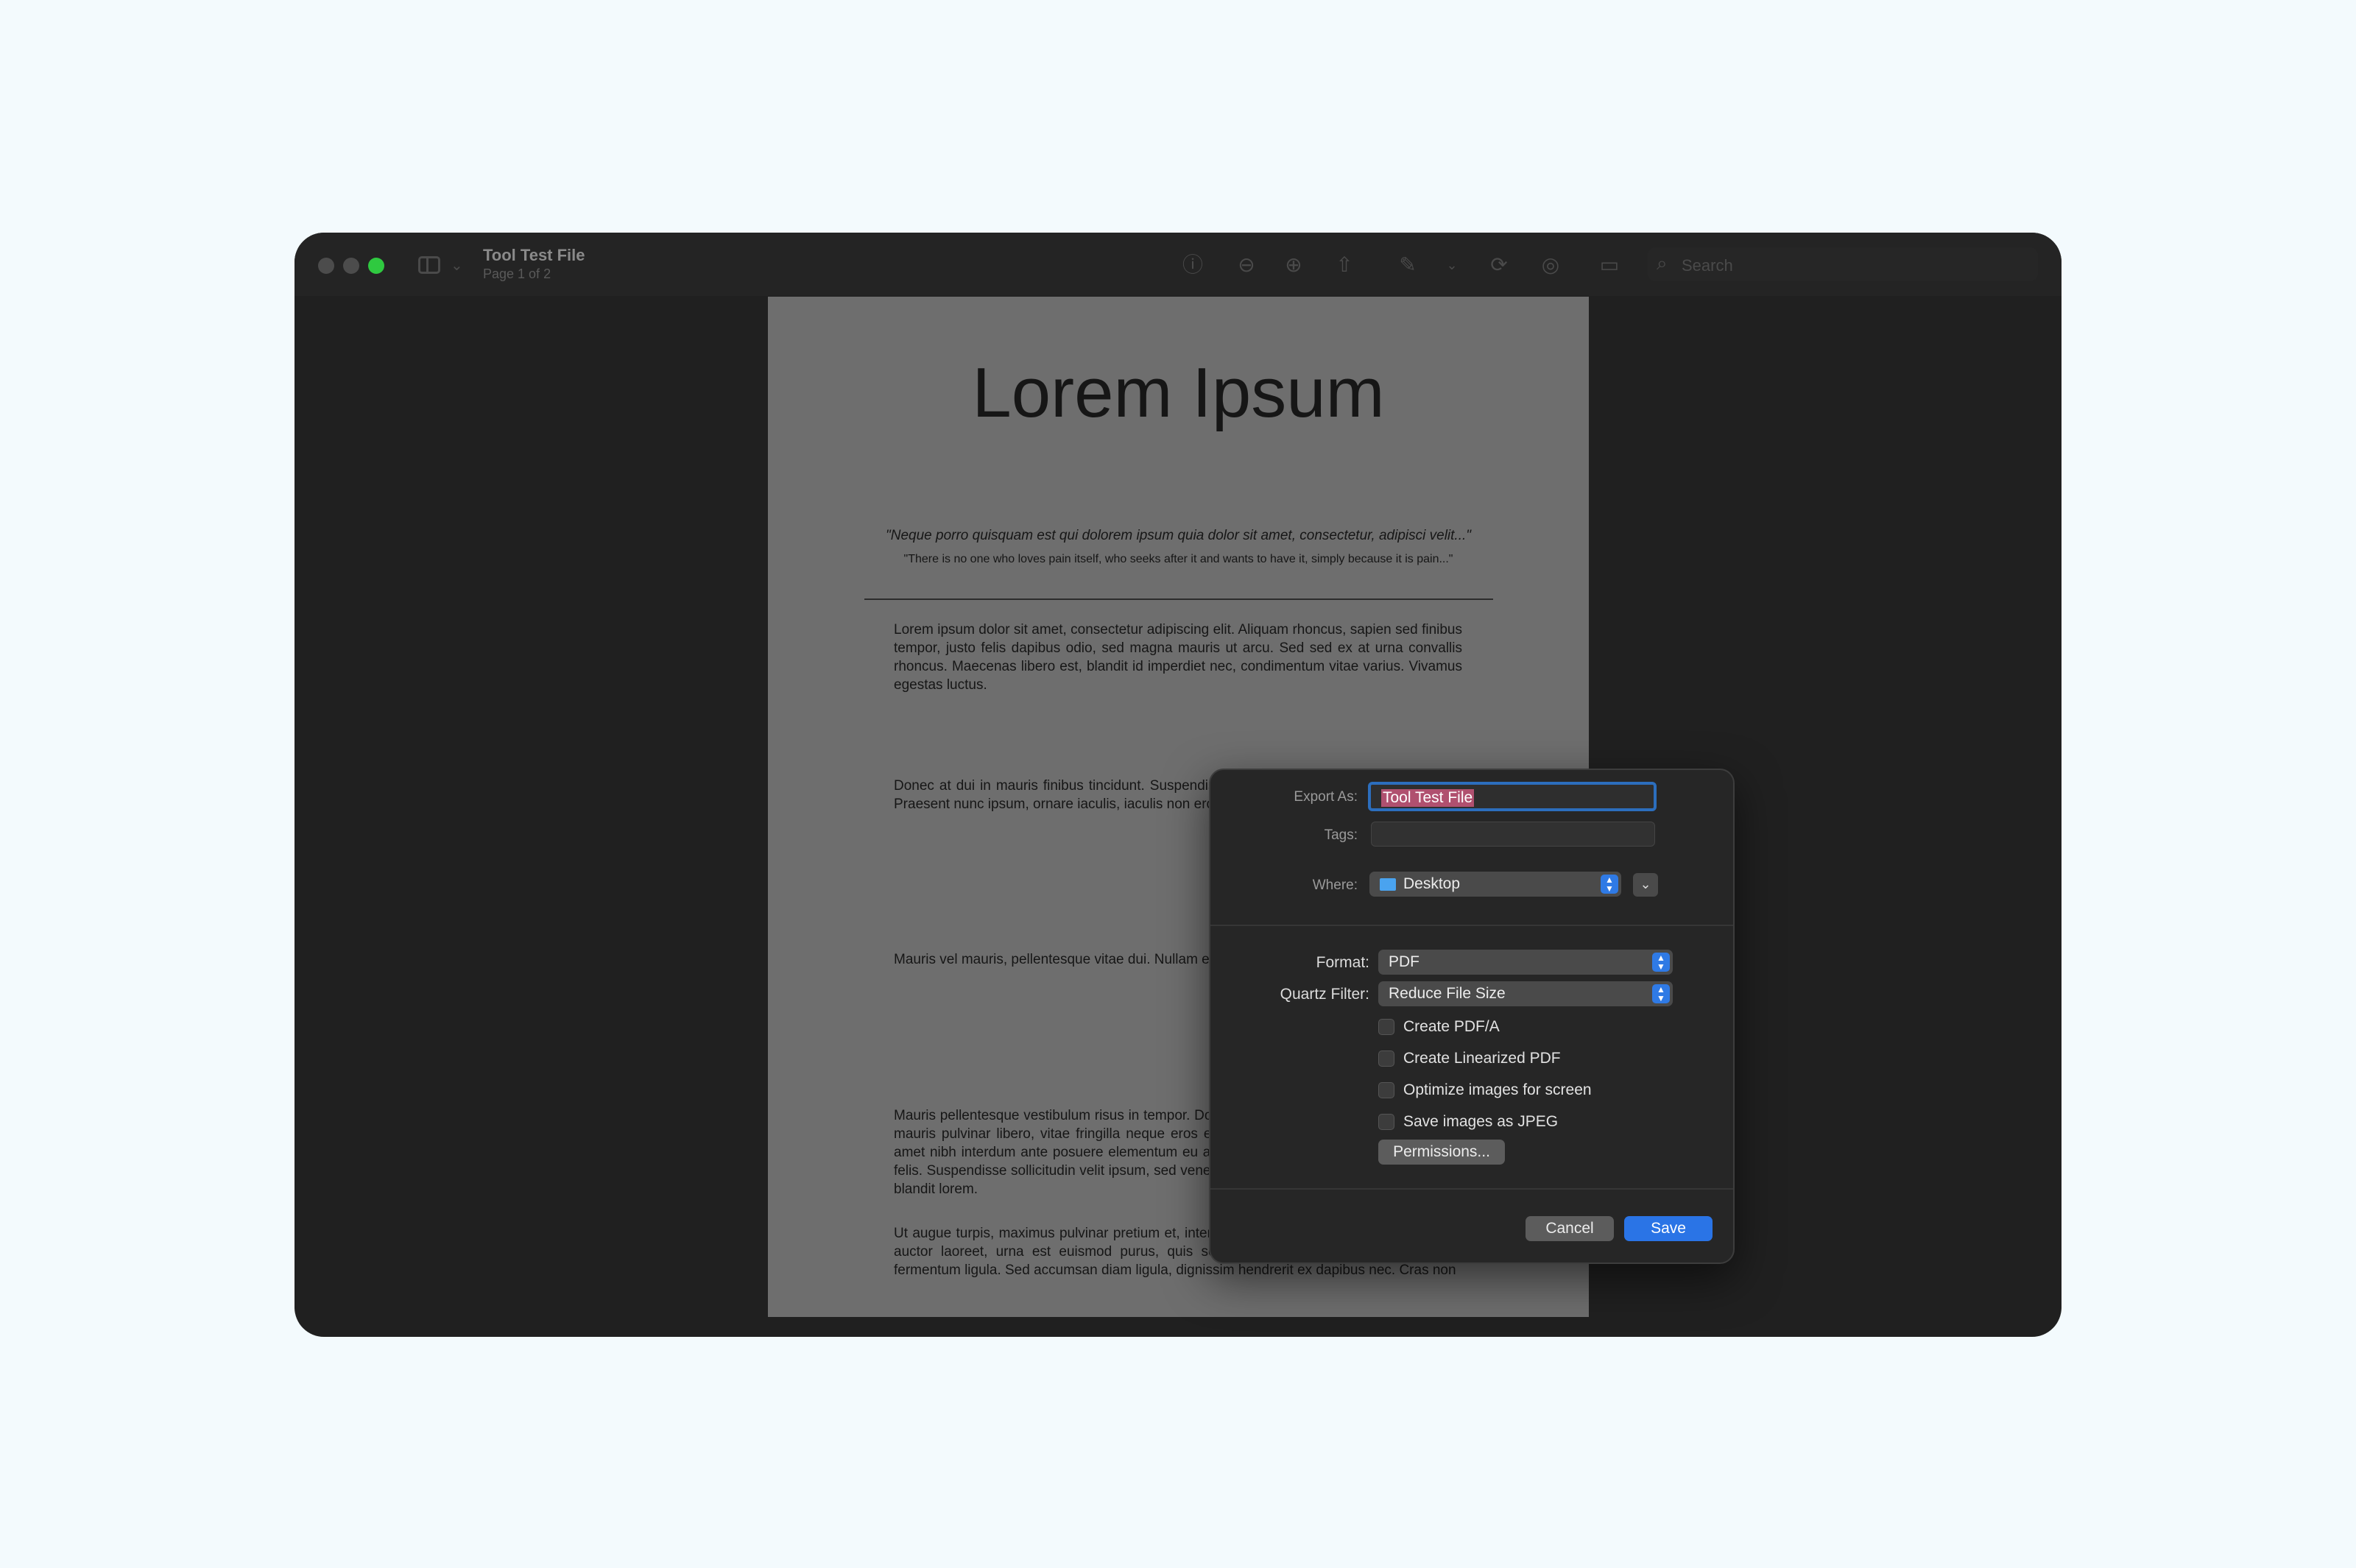 The image size is (2356, 1568). Describe the element at coordinates (1843, 264) in the screenshot. I see `search-field: ⌕ Search` at that location.